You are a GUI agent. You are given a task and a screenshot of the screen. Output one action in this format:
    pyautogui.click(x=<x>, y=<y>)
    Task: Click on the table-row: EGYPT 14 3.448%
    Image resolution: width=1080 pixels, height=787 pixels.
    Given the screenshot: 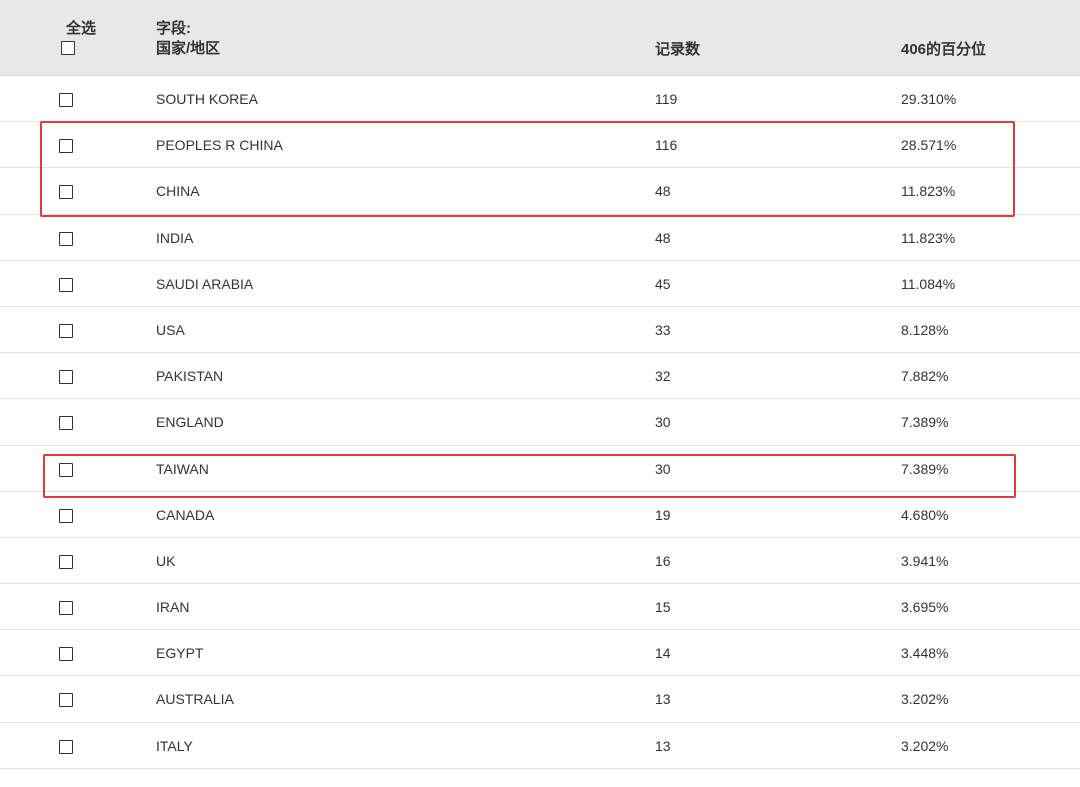 What is the action you would take?
    pyautogui.click(x=540, y=653)
    